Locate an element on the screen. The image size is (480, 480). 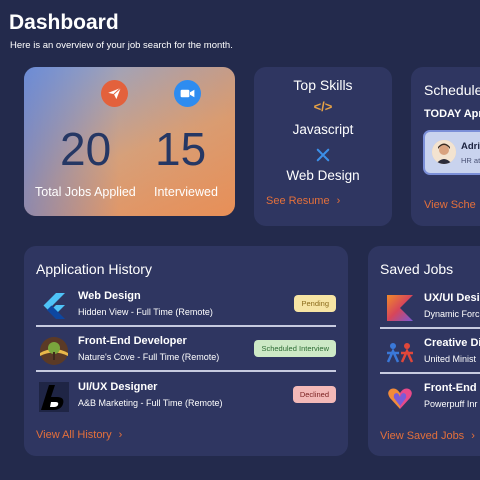
schedule-item: Adri HR at is located at coordinates (451, 152).